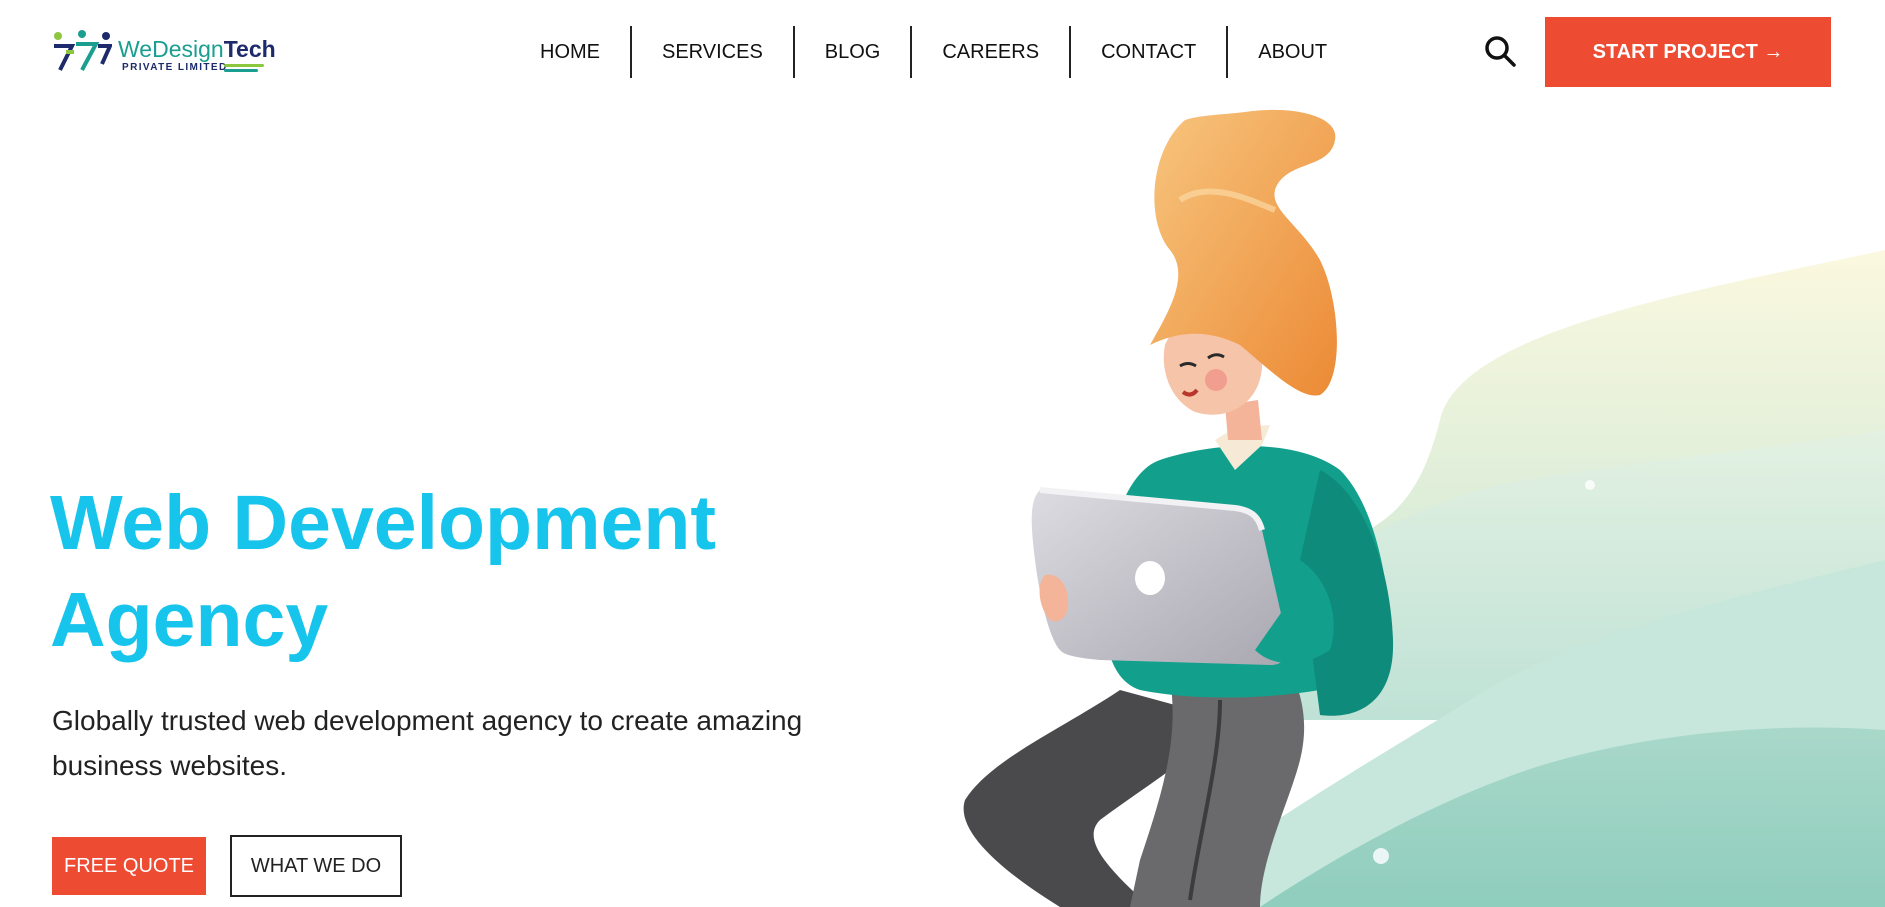 The height and width of the screenshot is (907, 1885). I want to click on main-nav: HOME SERVICES BLOG CAREERS CONTACT ABOUT, so click(933, 52).